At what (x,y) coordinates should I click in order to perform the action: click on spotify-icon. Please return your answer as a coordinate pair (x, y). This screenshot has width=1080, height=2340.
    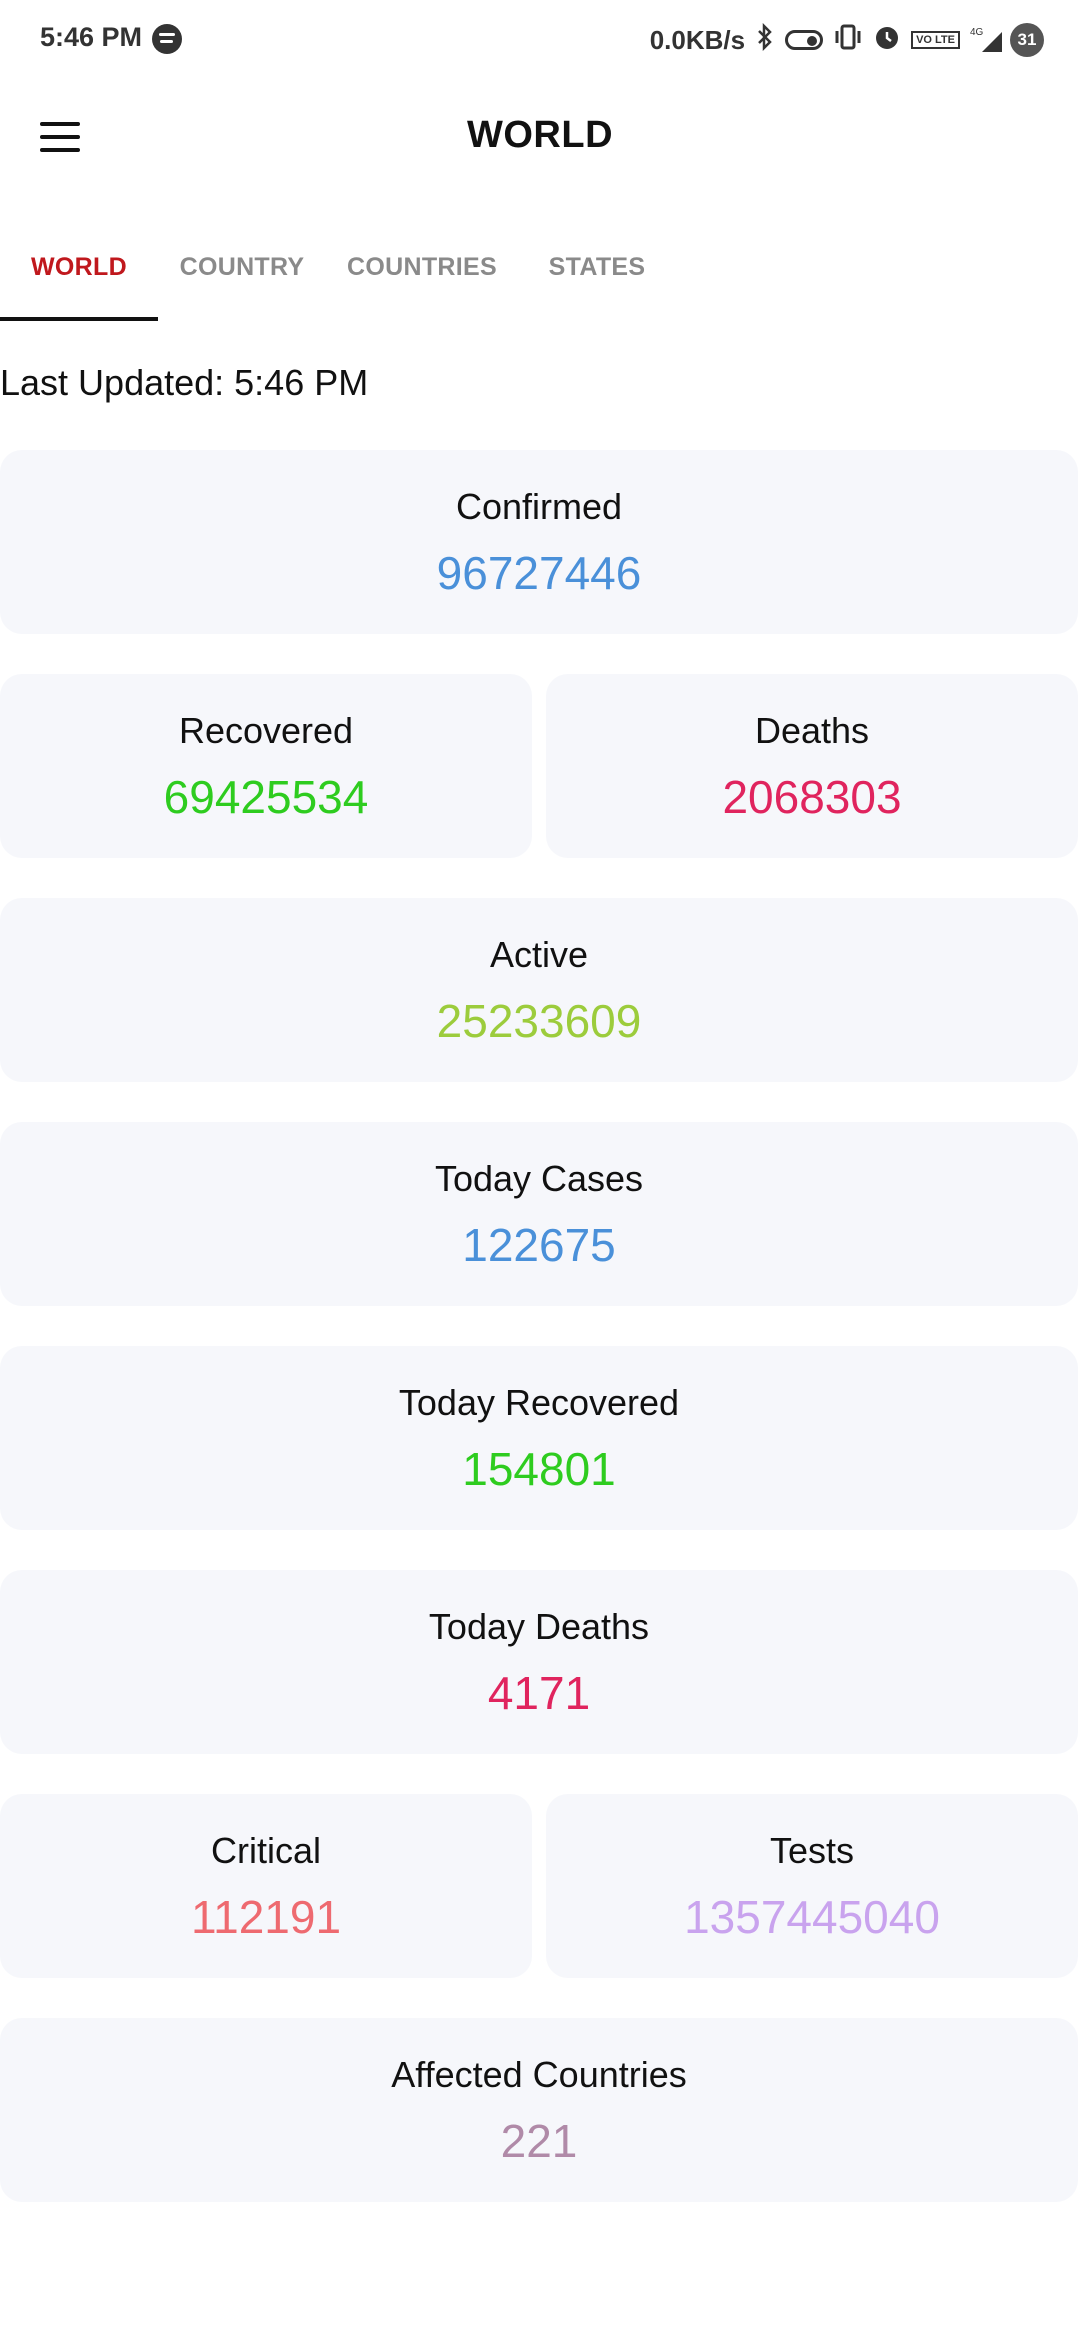
    Looking at the image, I should click on (167, 39).